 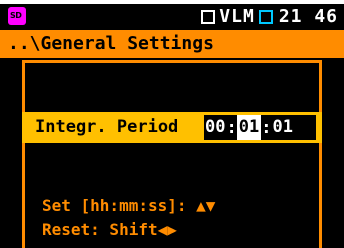 I want to click on sd-card-icon: SD, so click(x=17, y=16).